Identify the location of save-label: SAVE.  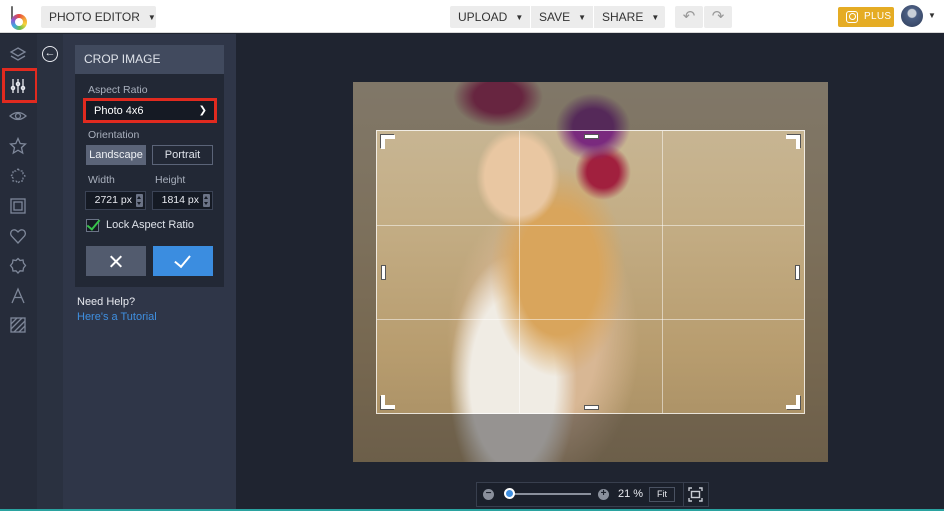
(555, 17).